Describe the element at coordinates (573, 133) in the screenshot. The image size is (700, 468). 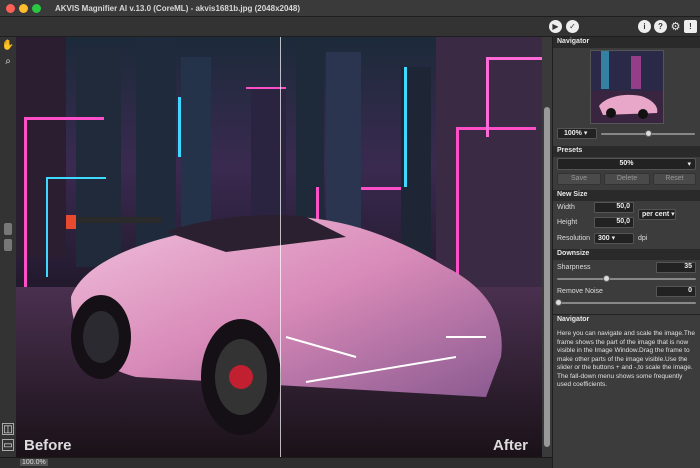
I see `zoom-value: 100%` at that location.